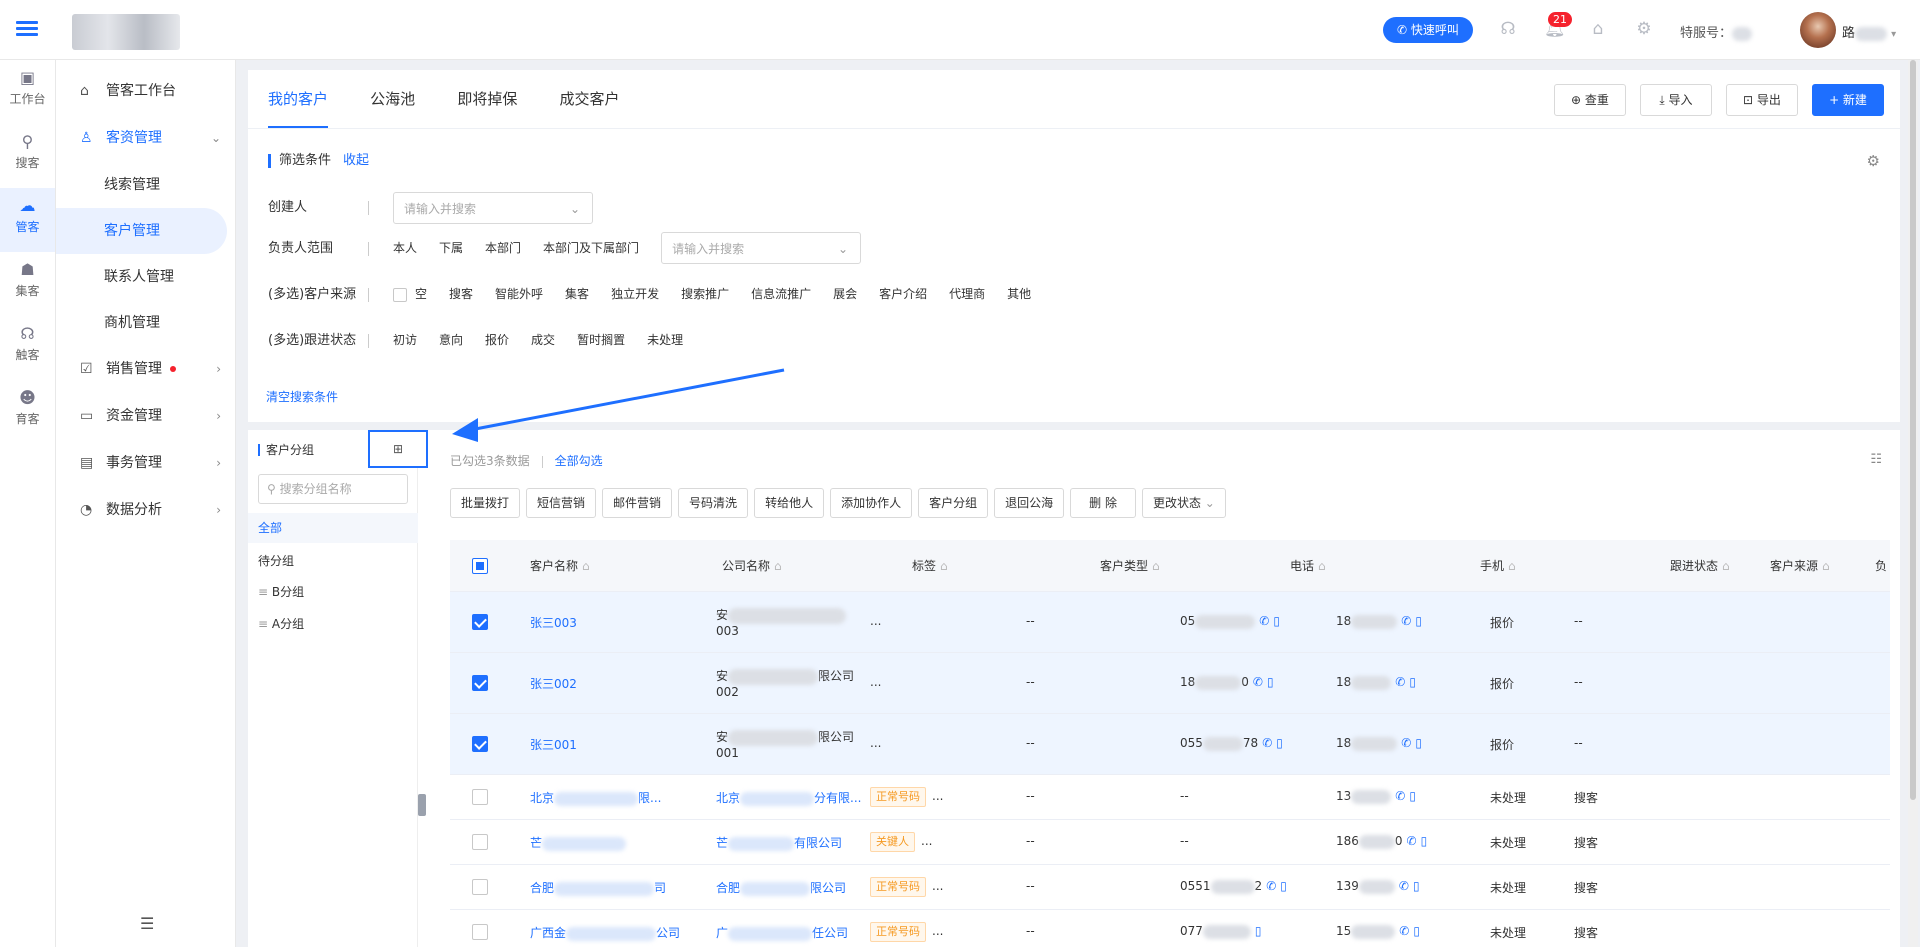 Image resolution: width=1920 pixels, height=947 pixels. I want to click on filter-collapse-link: 收起, so click(356, 161).